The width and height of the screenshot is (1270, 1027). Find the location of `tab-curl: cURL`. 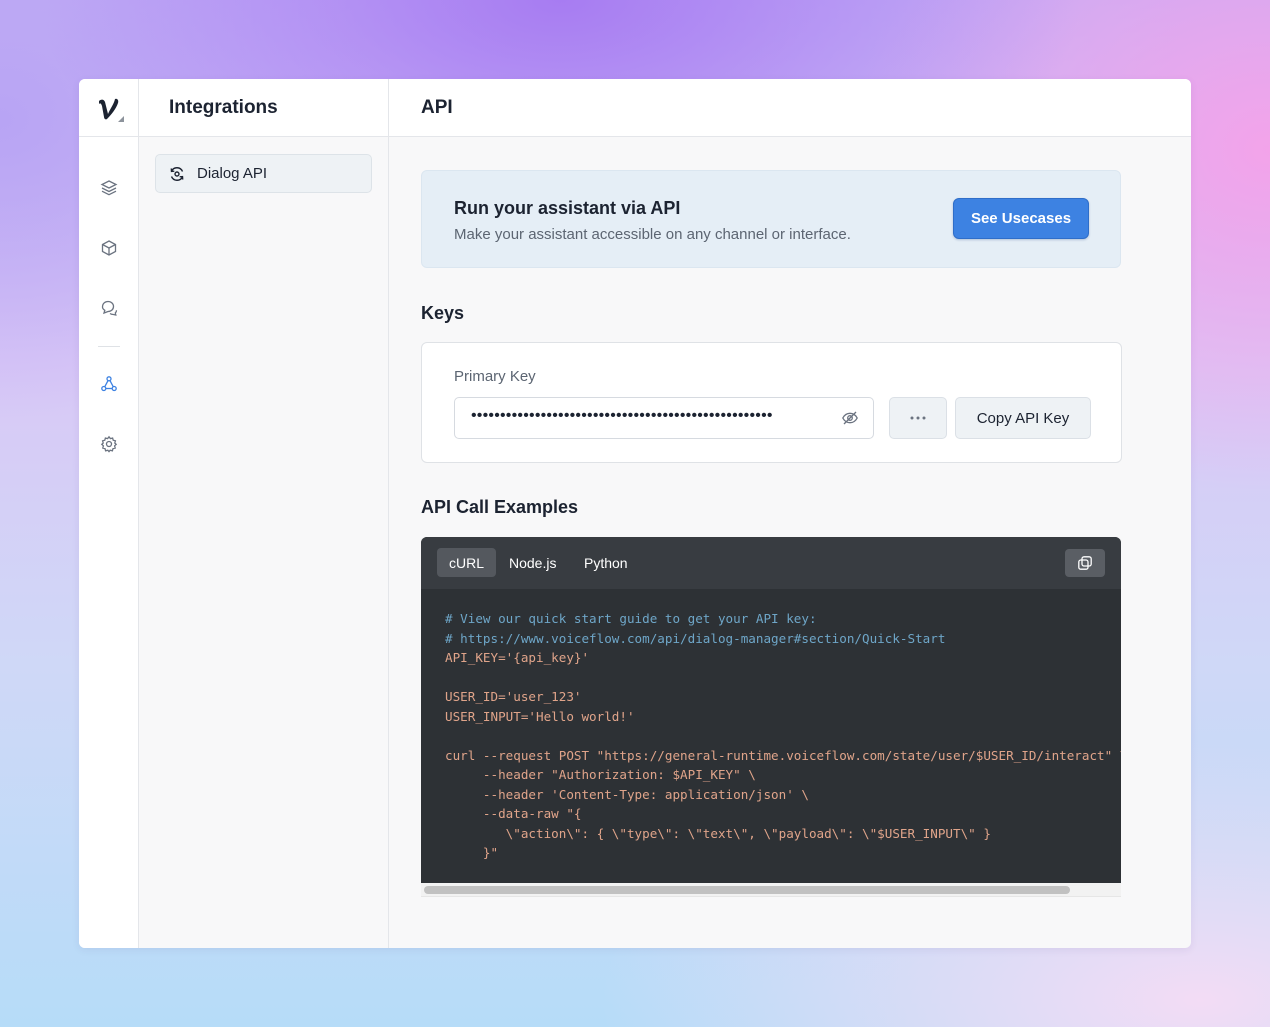

tab-curl: cURL is located at coordinates (467, 562).